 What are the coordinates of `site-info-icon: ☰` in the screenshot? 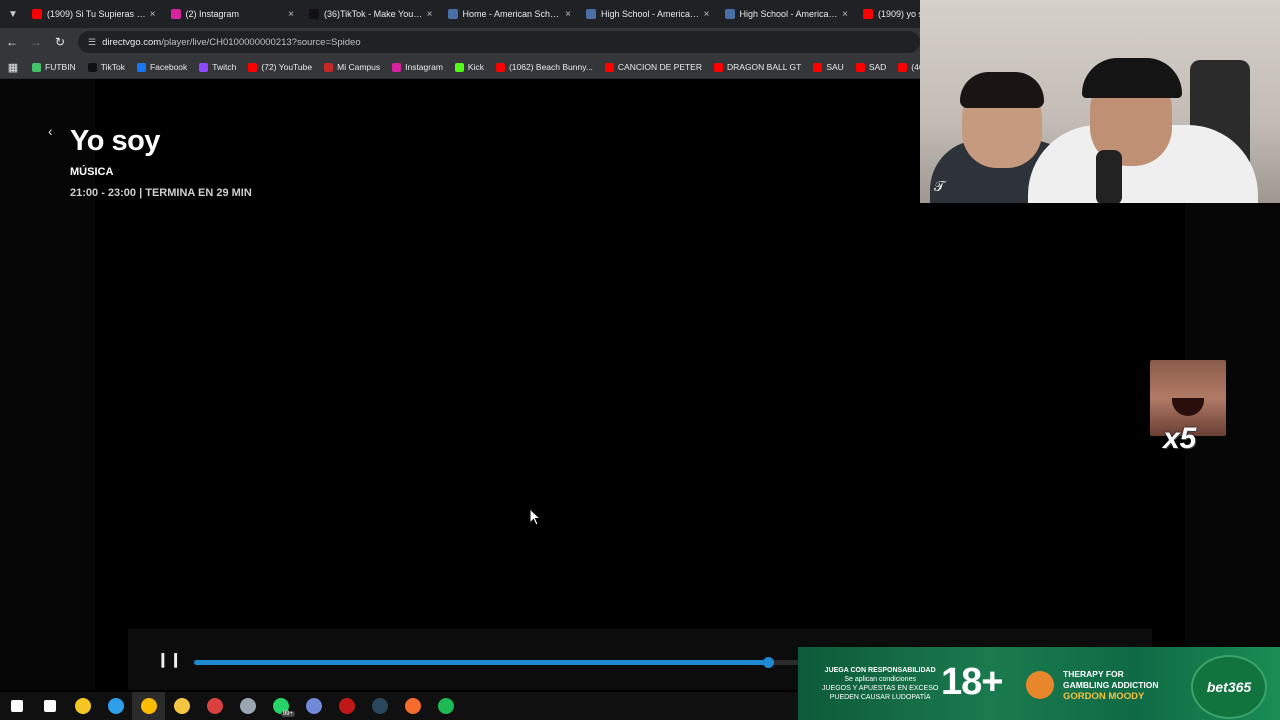 It's located at (92, 42).